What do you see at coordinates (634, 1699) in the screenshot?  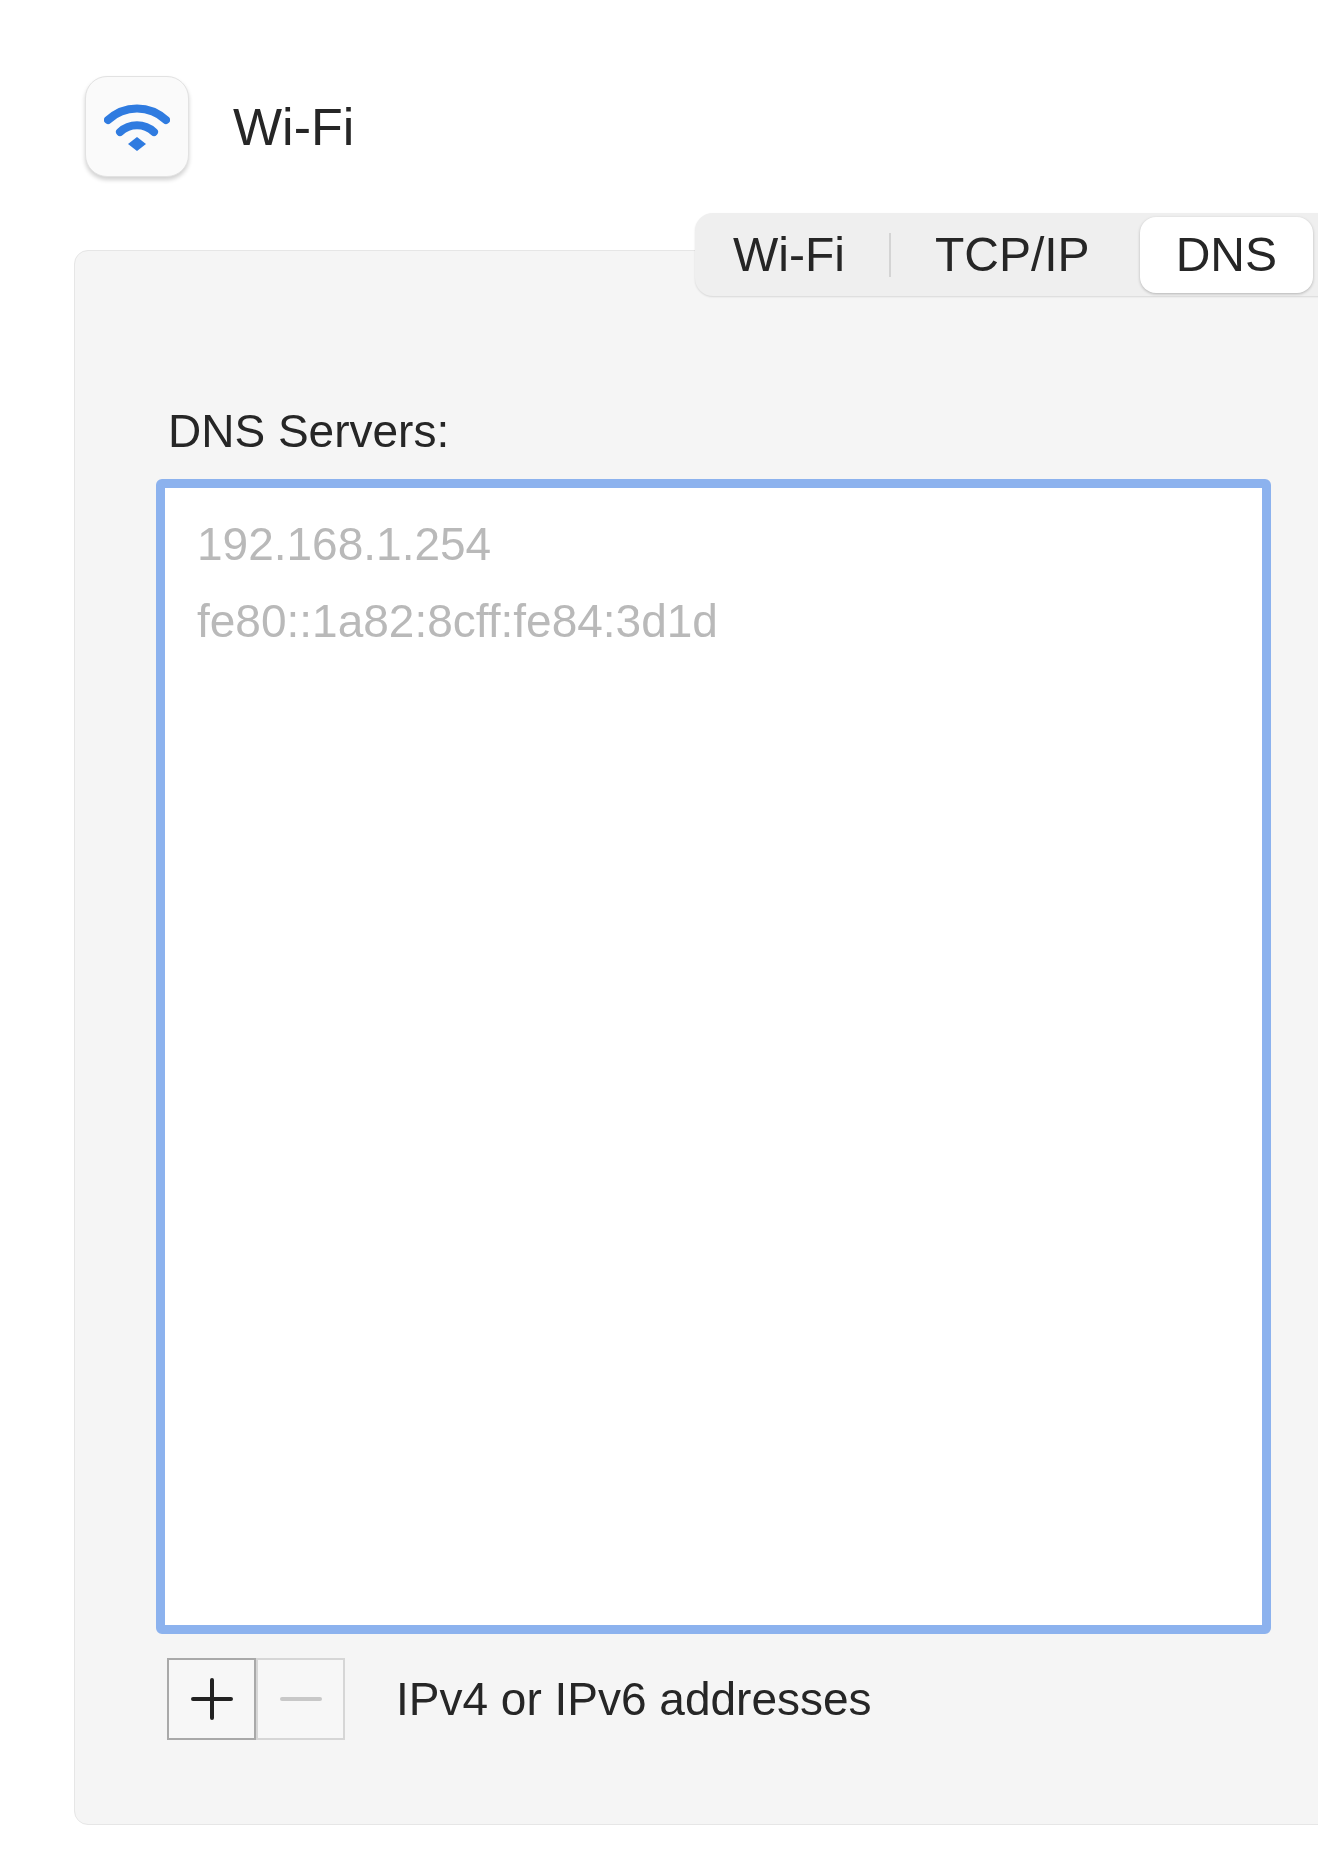 I see `hint-text: IPv4 or IPv6 addresses` at bounding box center [634, 1699].